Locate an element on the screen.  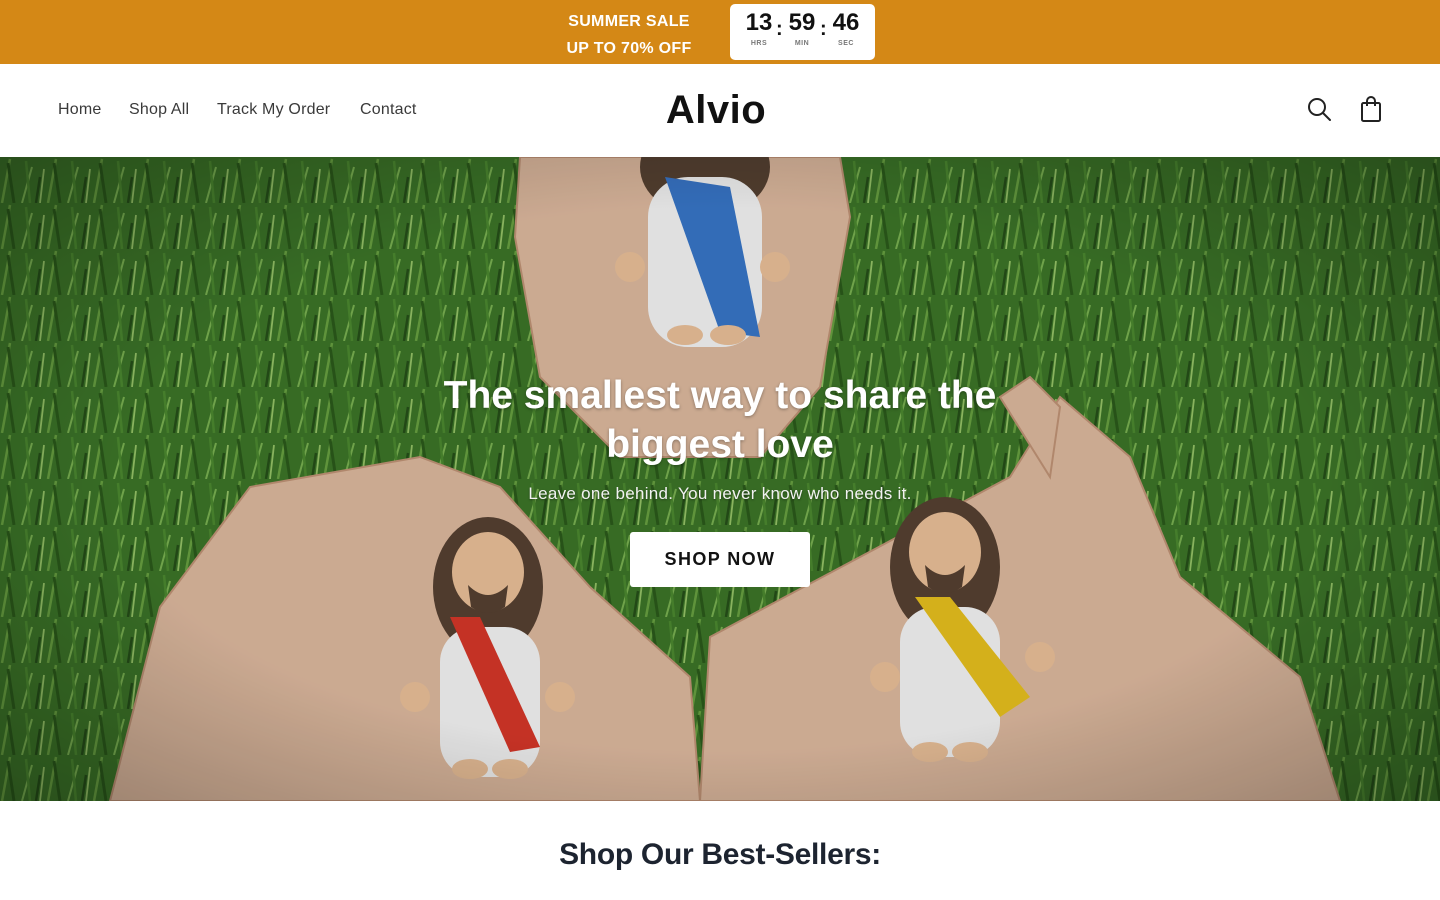
countdown-minutes: 59 MIN is located at coordinates (802, 29).